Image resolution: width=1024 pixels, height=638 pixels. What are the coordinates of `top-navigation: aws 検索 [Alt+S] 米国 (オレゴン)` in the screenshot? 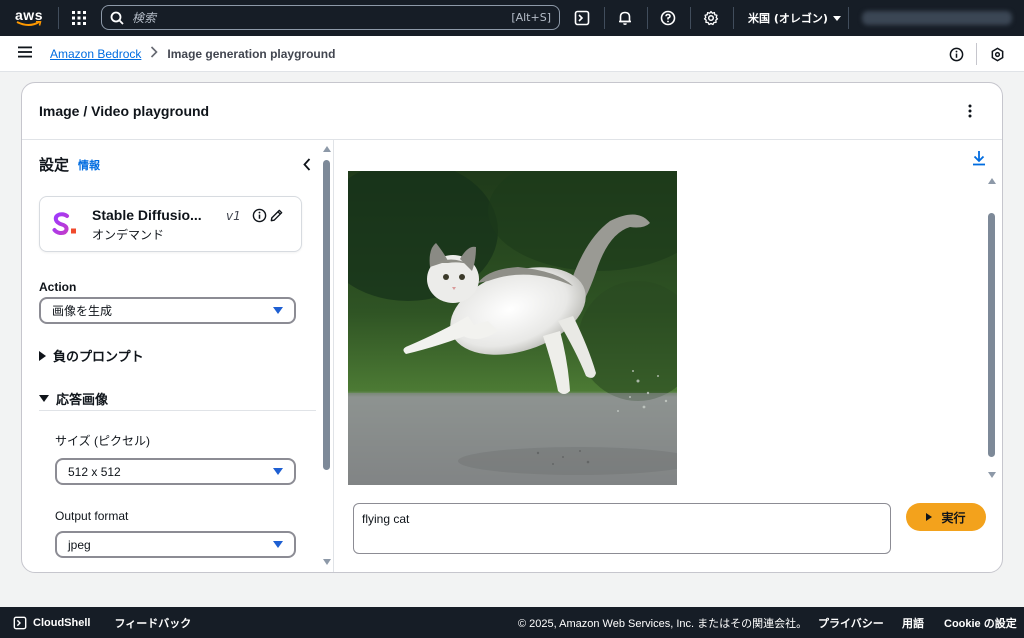 It's located at (512, 18).